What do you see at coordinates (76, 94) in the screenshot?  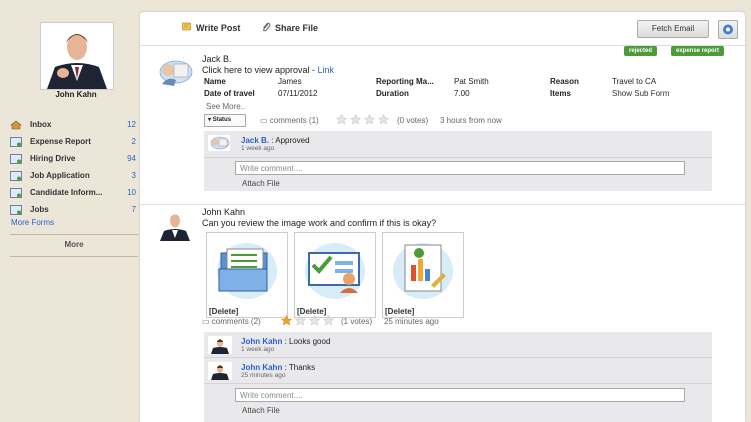 I see `profile-name: John Kahn` at bounding box center [76, 94].